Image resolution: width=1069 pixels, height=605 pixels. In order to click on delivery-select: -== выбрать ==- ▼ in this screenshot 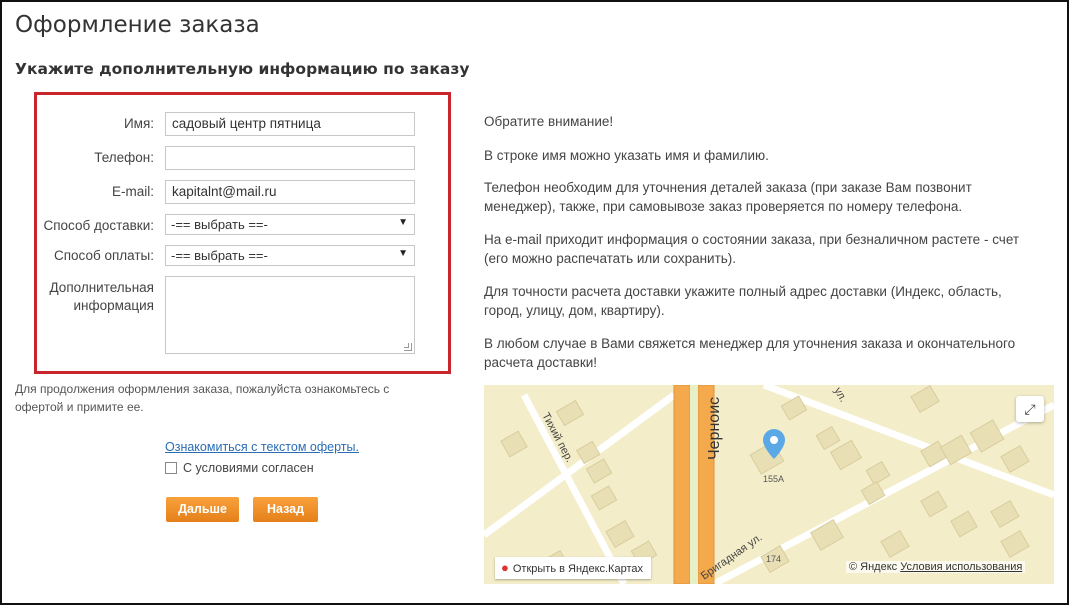, I will do `click(290, 224)`.